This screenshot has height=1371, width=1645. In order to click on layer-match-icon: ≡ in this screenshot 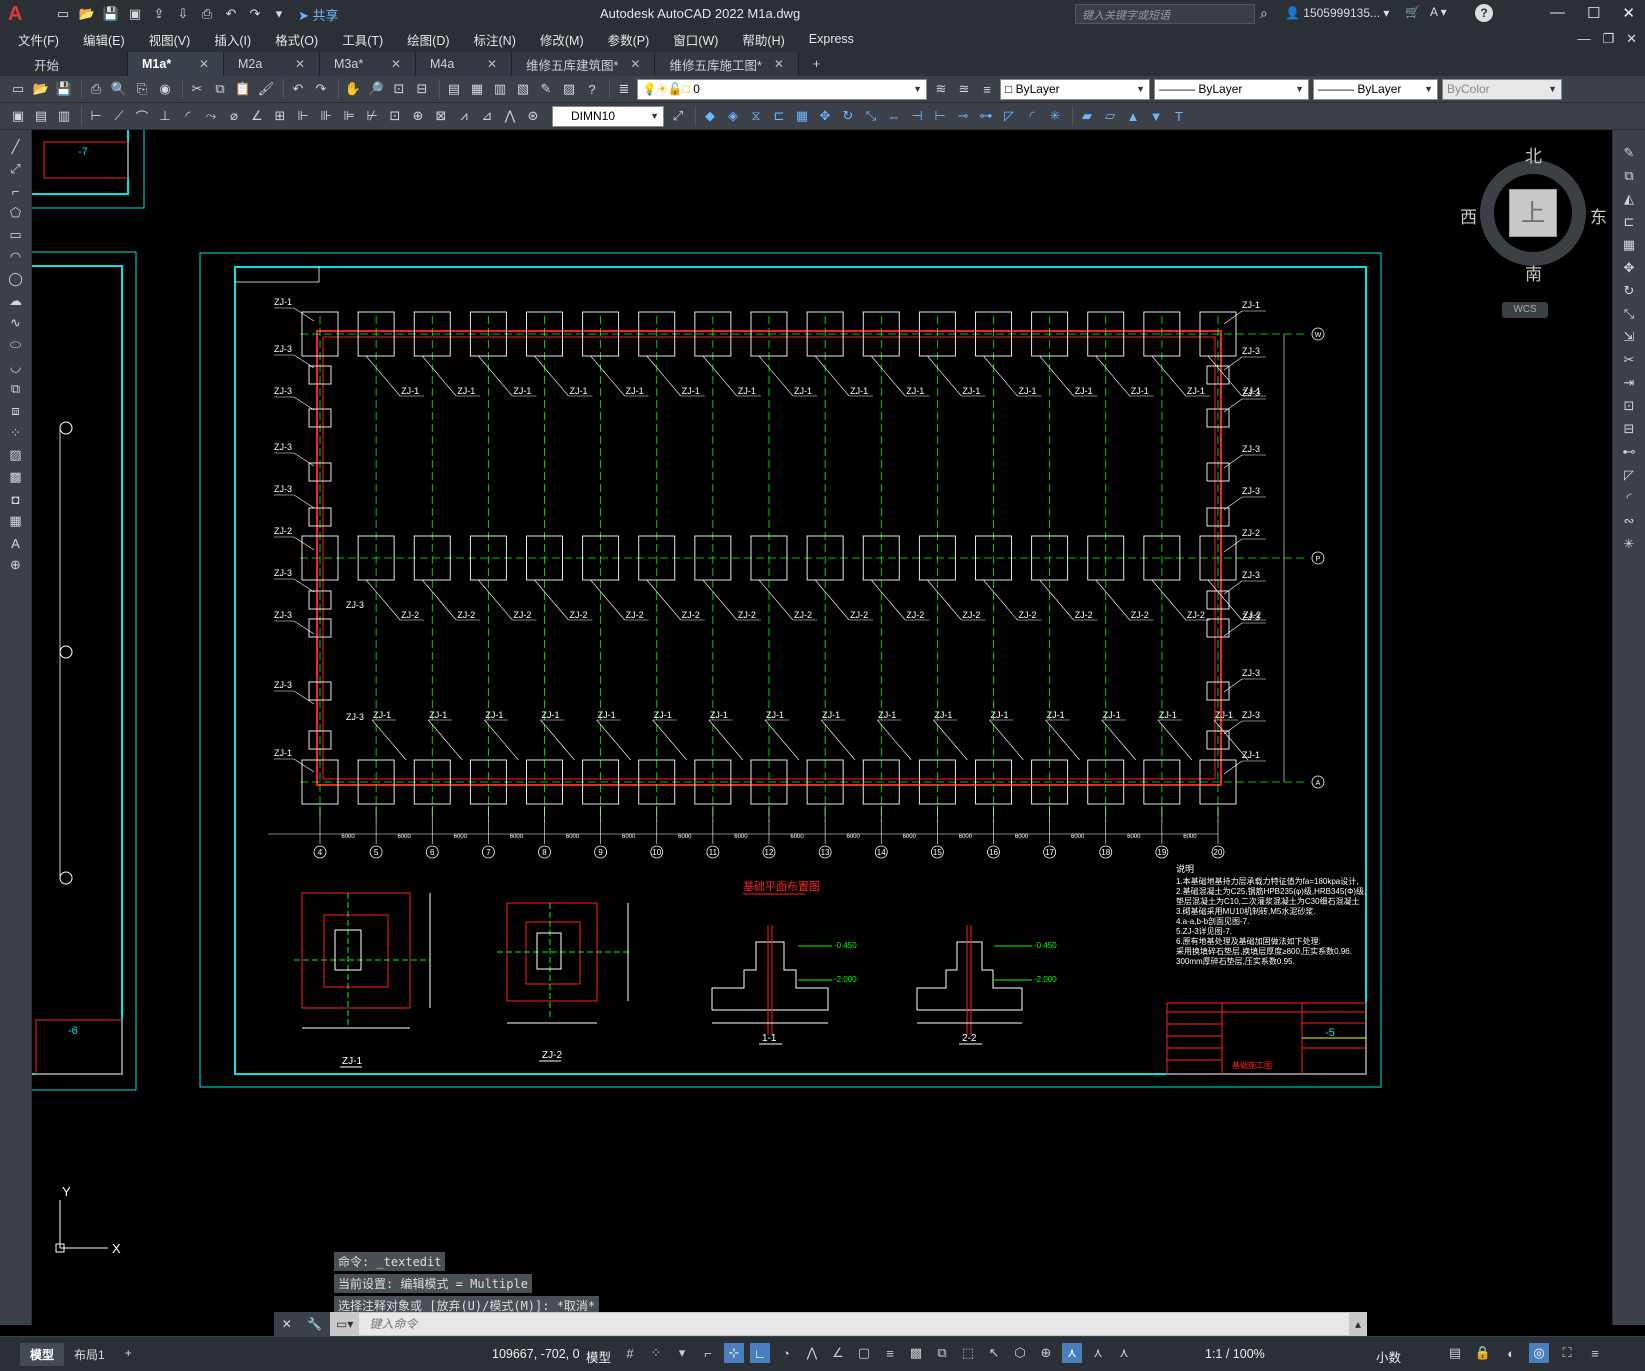, I will do `click(987, 89)`.